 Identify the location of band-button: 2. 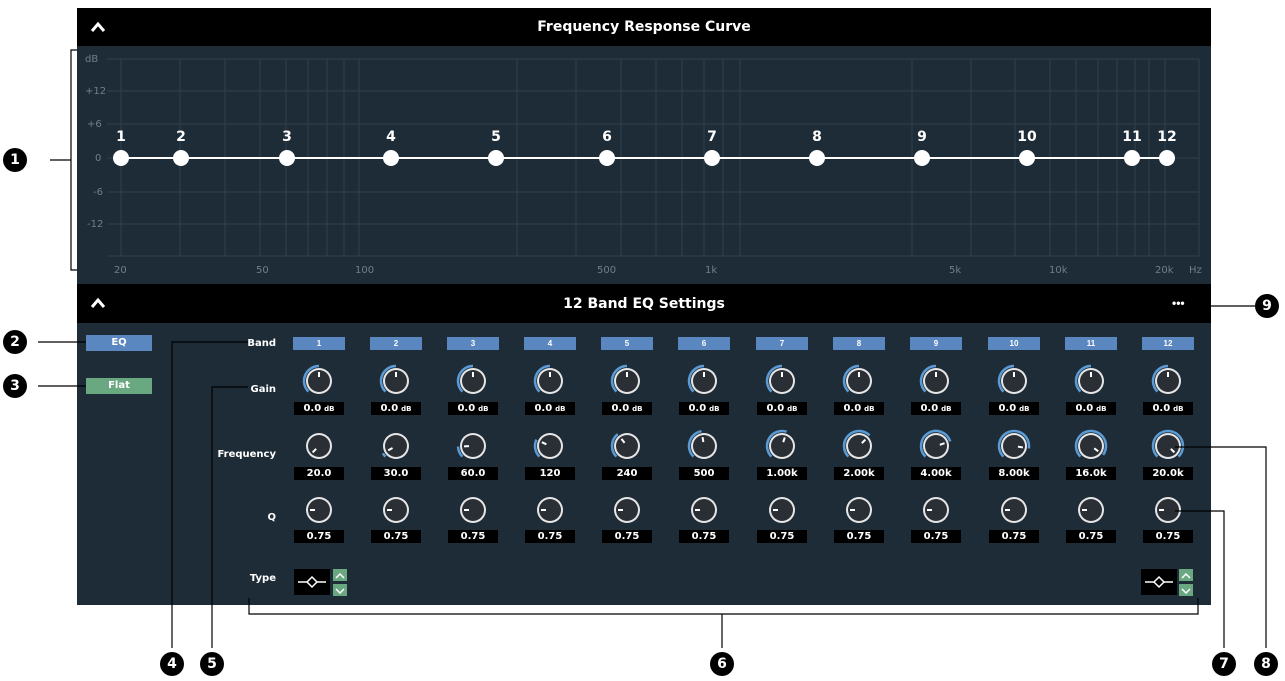
(396, 343).